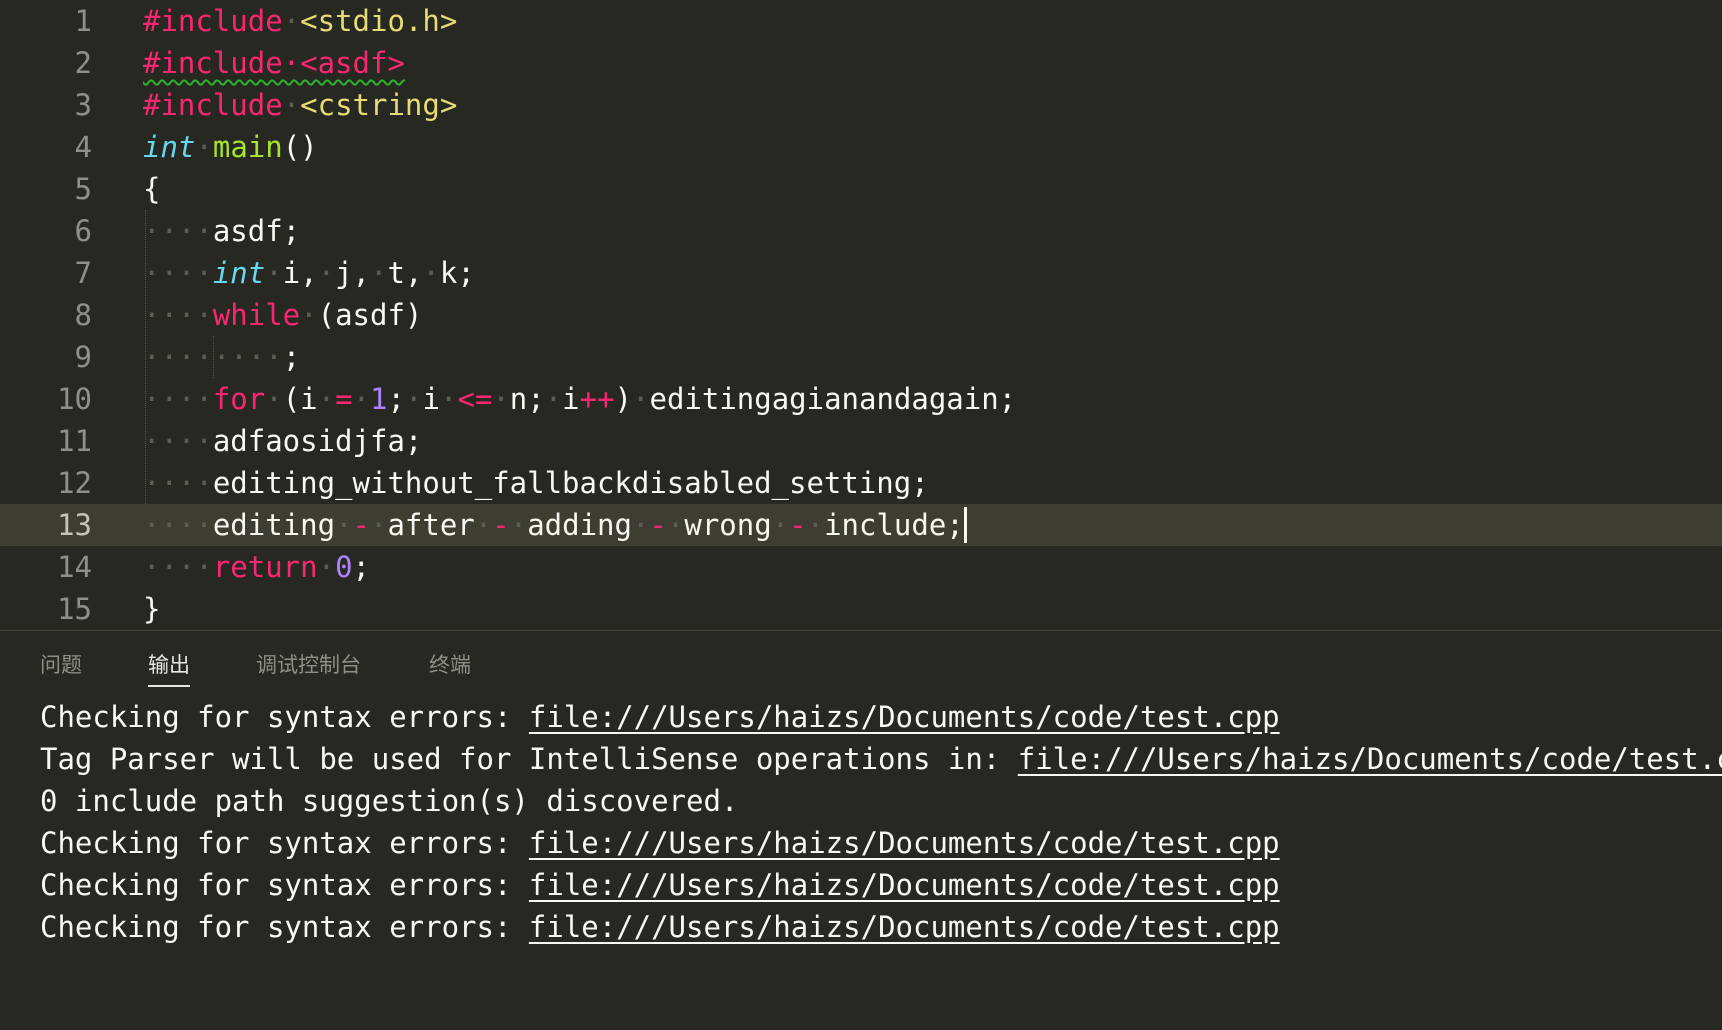 This screenshot has width=1722, height=1030. What do you see at coordinates (389, 801) in the screenshot?
I see `output-text: 0 include path suggestion(s) discovered.` at bounding box center [389, 801].